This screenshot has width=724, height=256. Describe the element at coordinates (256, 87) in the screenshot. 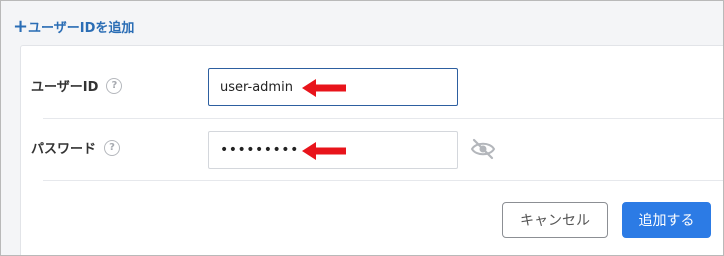

I see `user-id-value: user-admin` at that location.